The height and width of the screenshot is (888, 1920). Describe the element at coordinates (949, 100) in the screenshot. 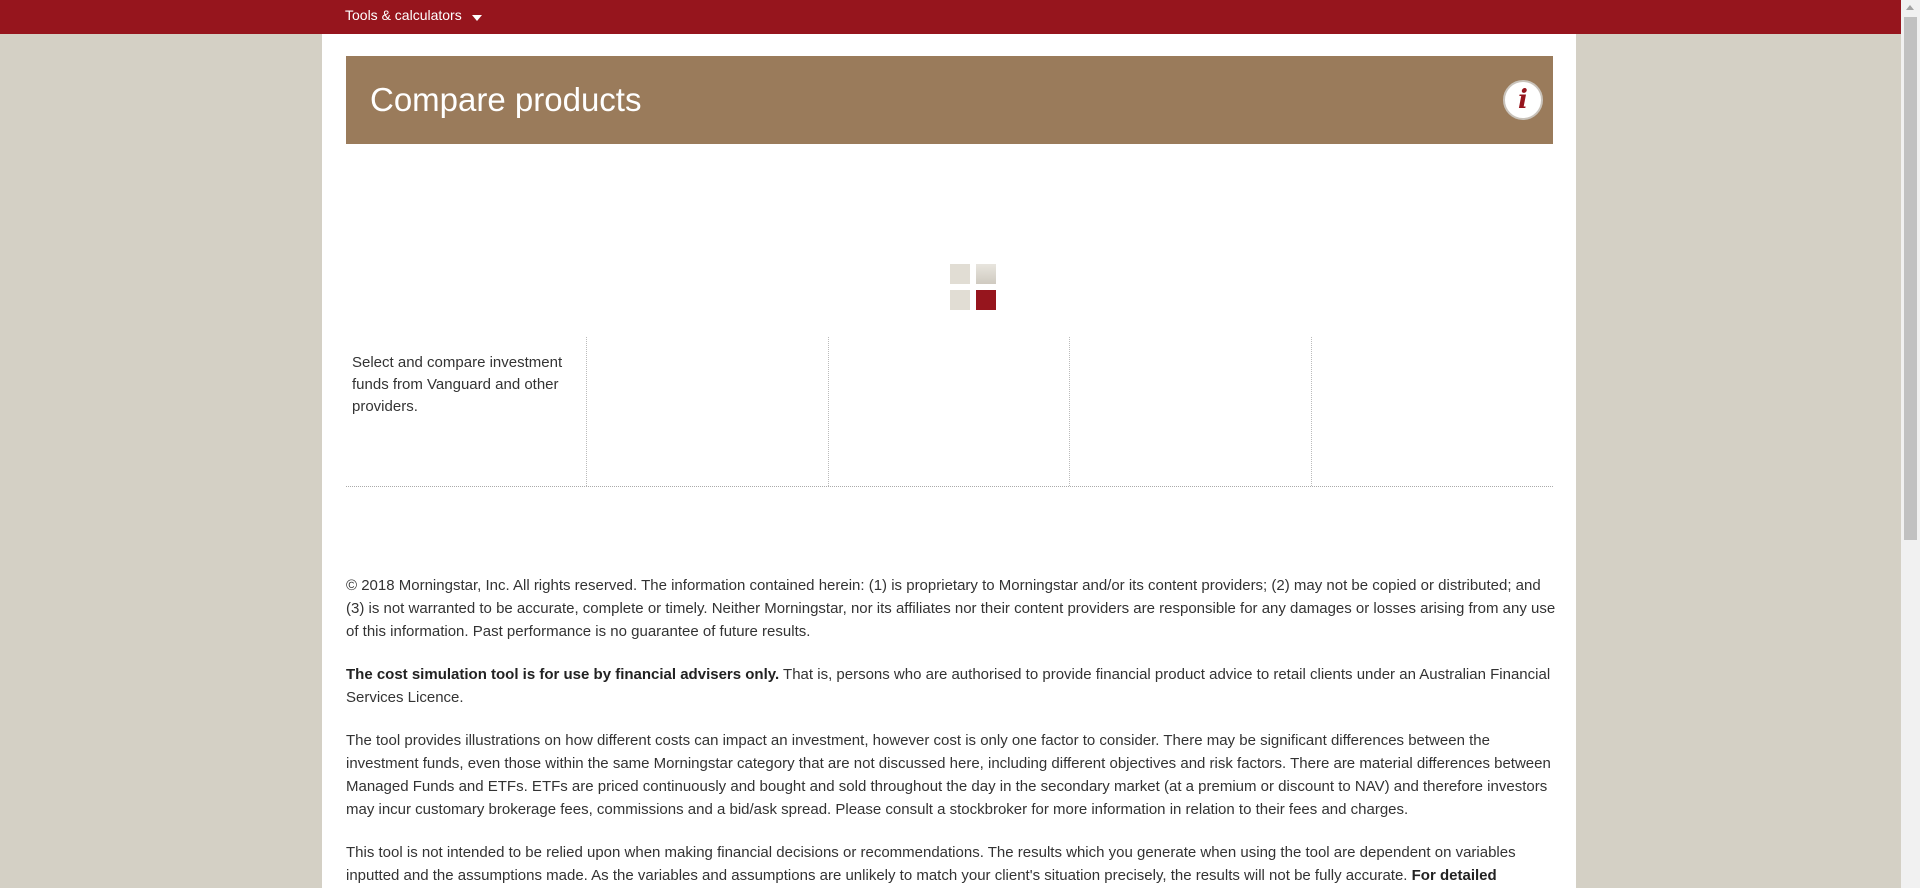

I see `page-header: Compare products i` at that location.